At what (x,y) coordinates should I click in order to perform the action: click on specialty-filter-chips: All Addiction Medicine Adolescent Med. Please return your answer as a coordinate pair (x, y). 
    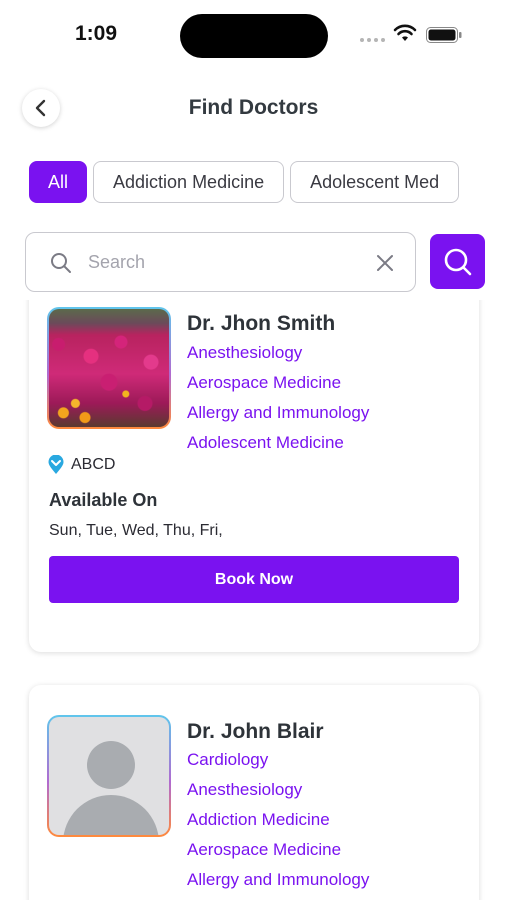
    Looking at the image, I should click on (256, 183).